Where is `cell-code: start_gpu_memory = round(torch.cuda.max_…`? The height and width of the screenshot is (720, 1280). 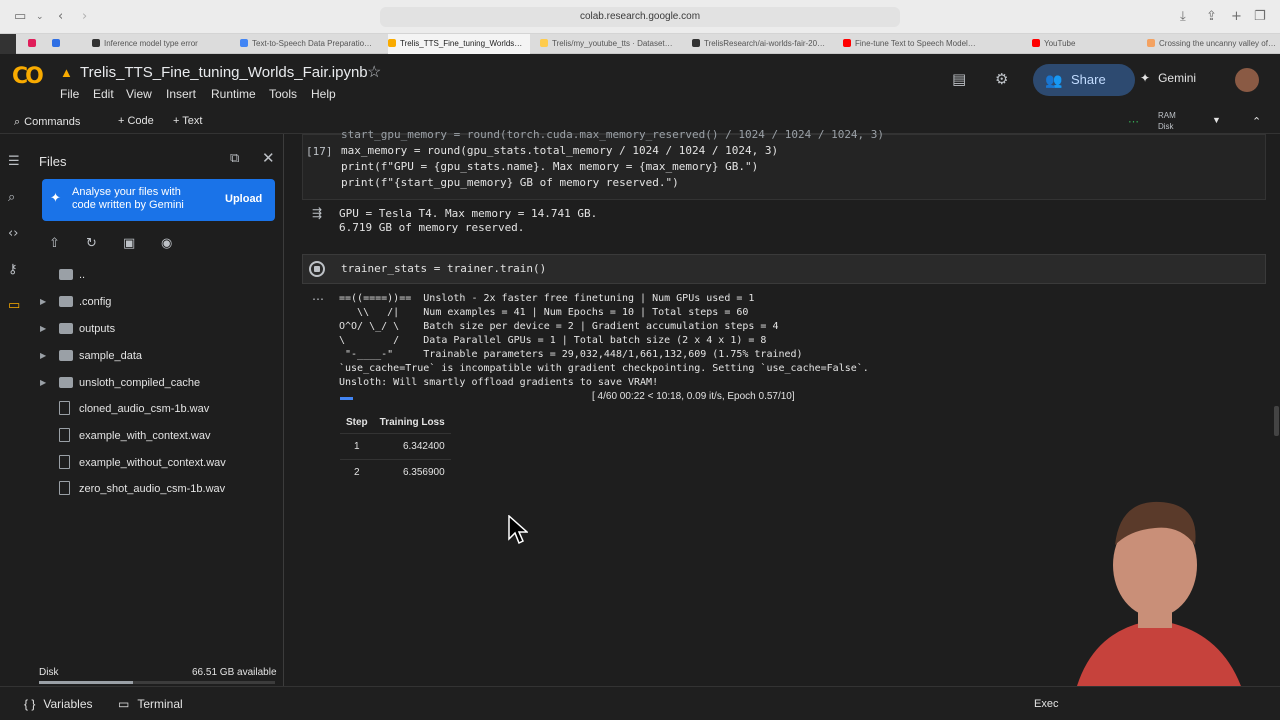
cell-code: start_gpu_memory = round(torch.cuda.max_… is located at coordinates (612, 159).